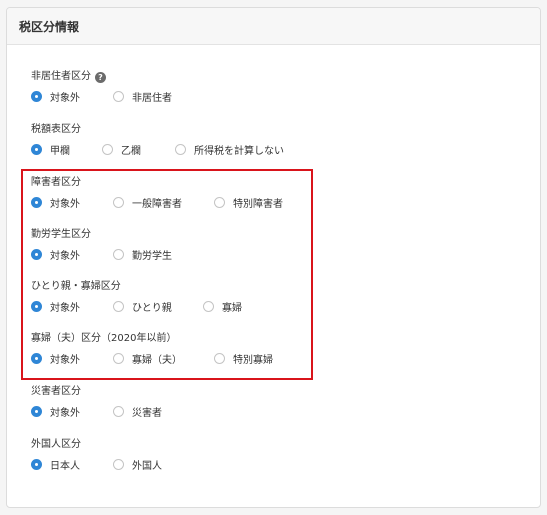  I want to click on radio-label: 甲欄, so click(60, 151).